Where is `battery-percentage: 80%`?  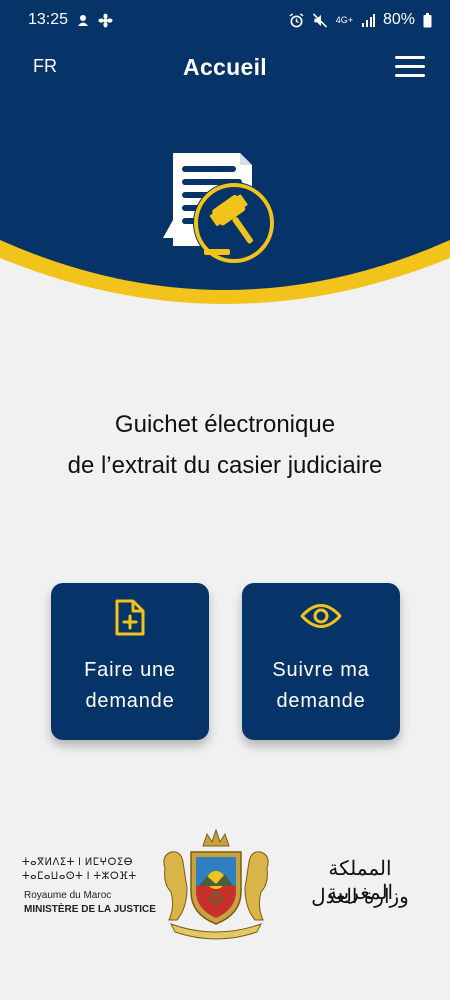
battery-percentage: 80% is located at coordinates (398, 19).